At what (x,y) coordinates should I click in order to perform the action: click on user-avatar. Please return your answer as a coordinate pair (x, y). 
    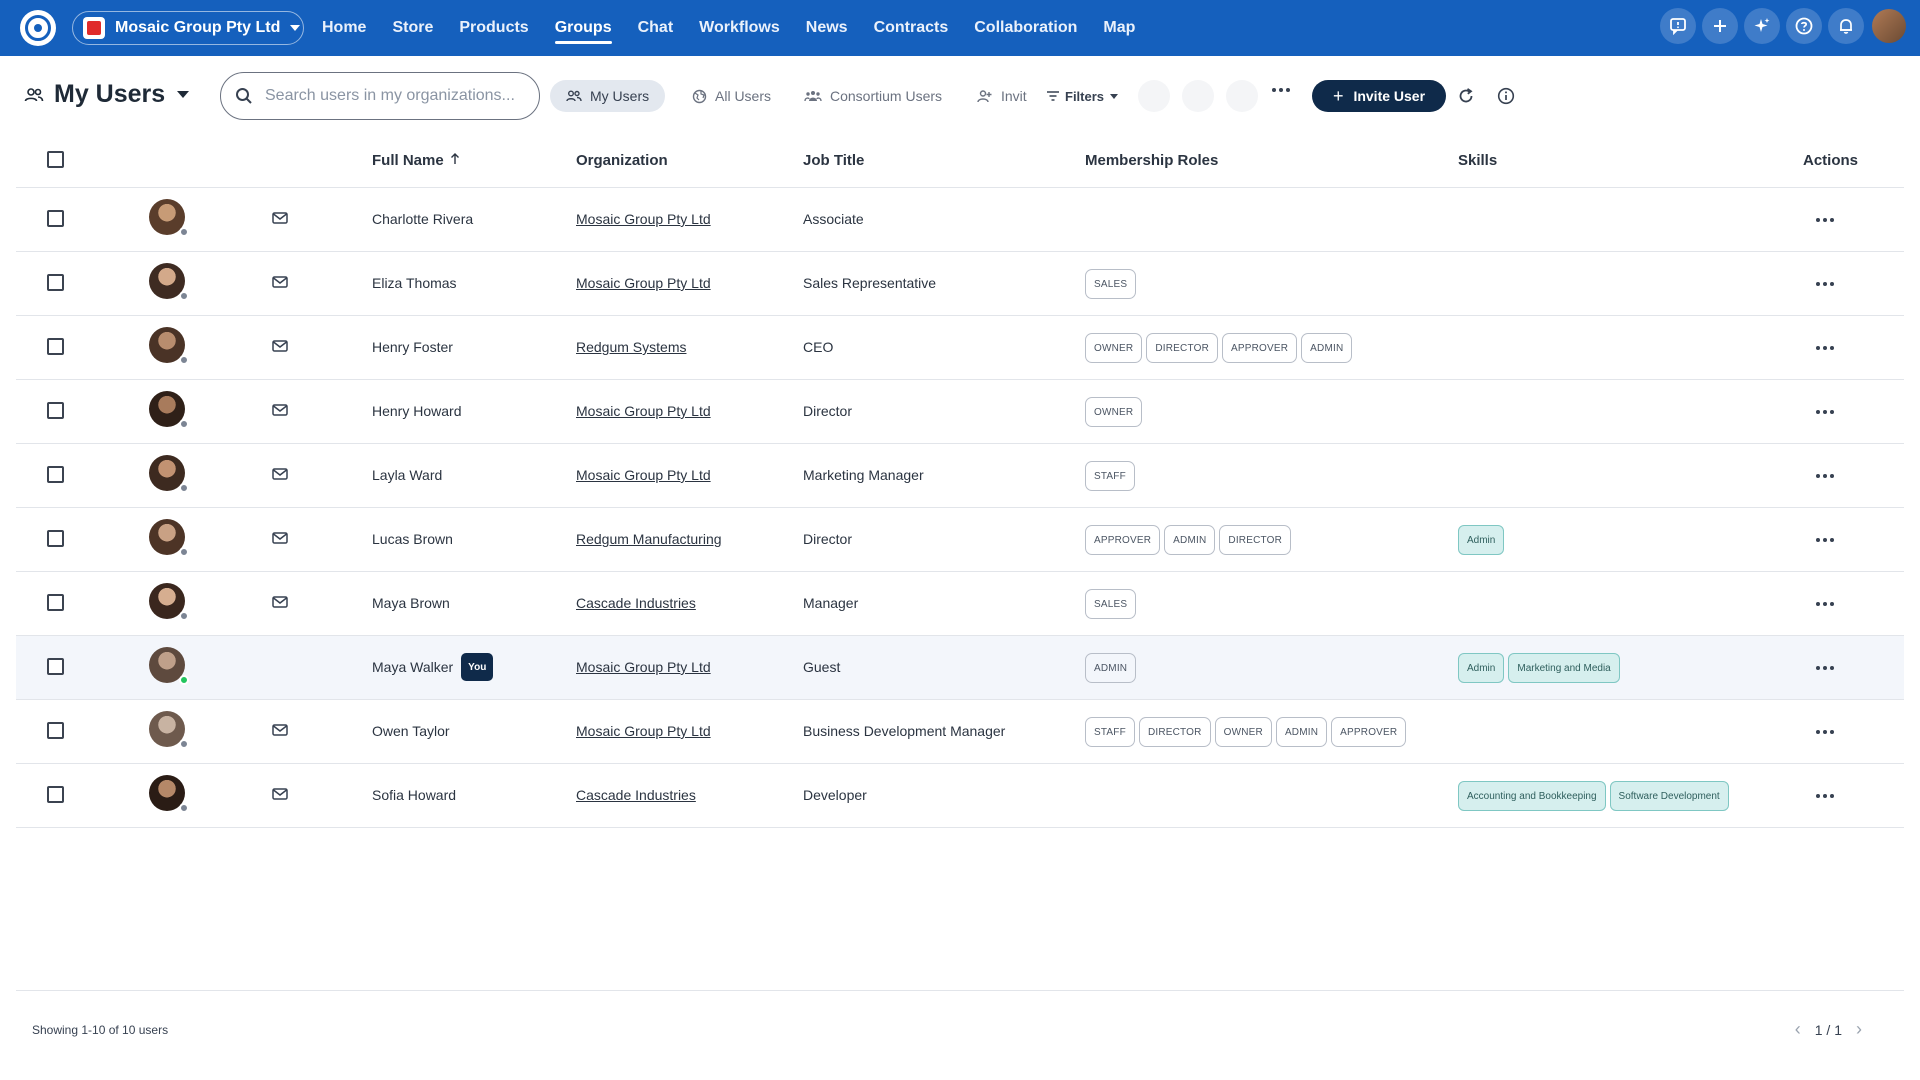
    Looking at the image, I should click on (1889, 26).